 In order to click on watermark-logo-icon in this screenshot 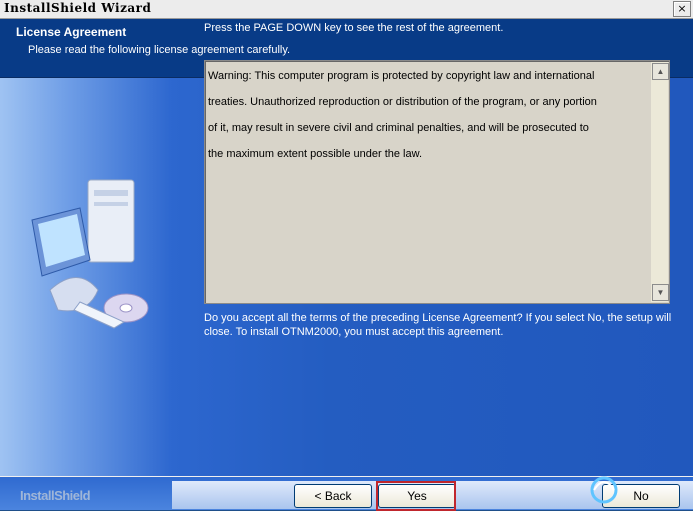, I will do `click(604, 490)`.